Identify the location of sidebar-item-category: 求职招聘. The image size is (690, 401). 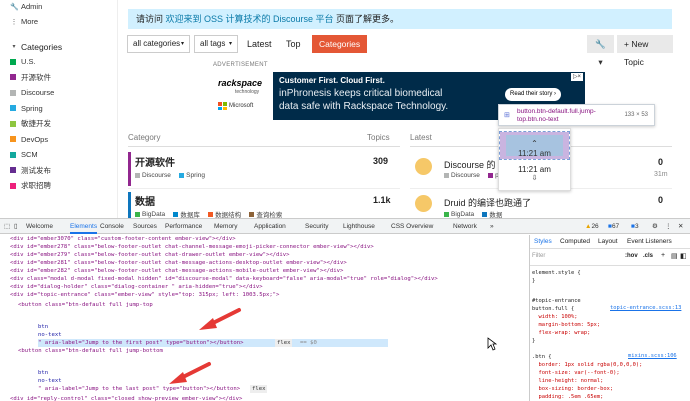
(59, 185).